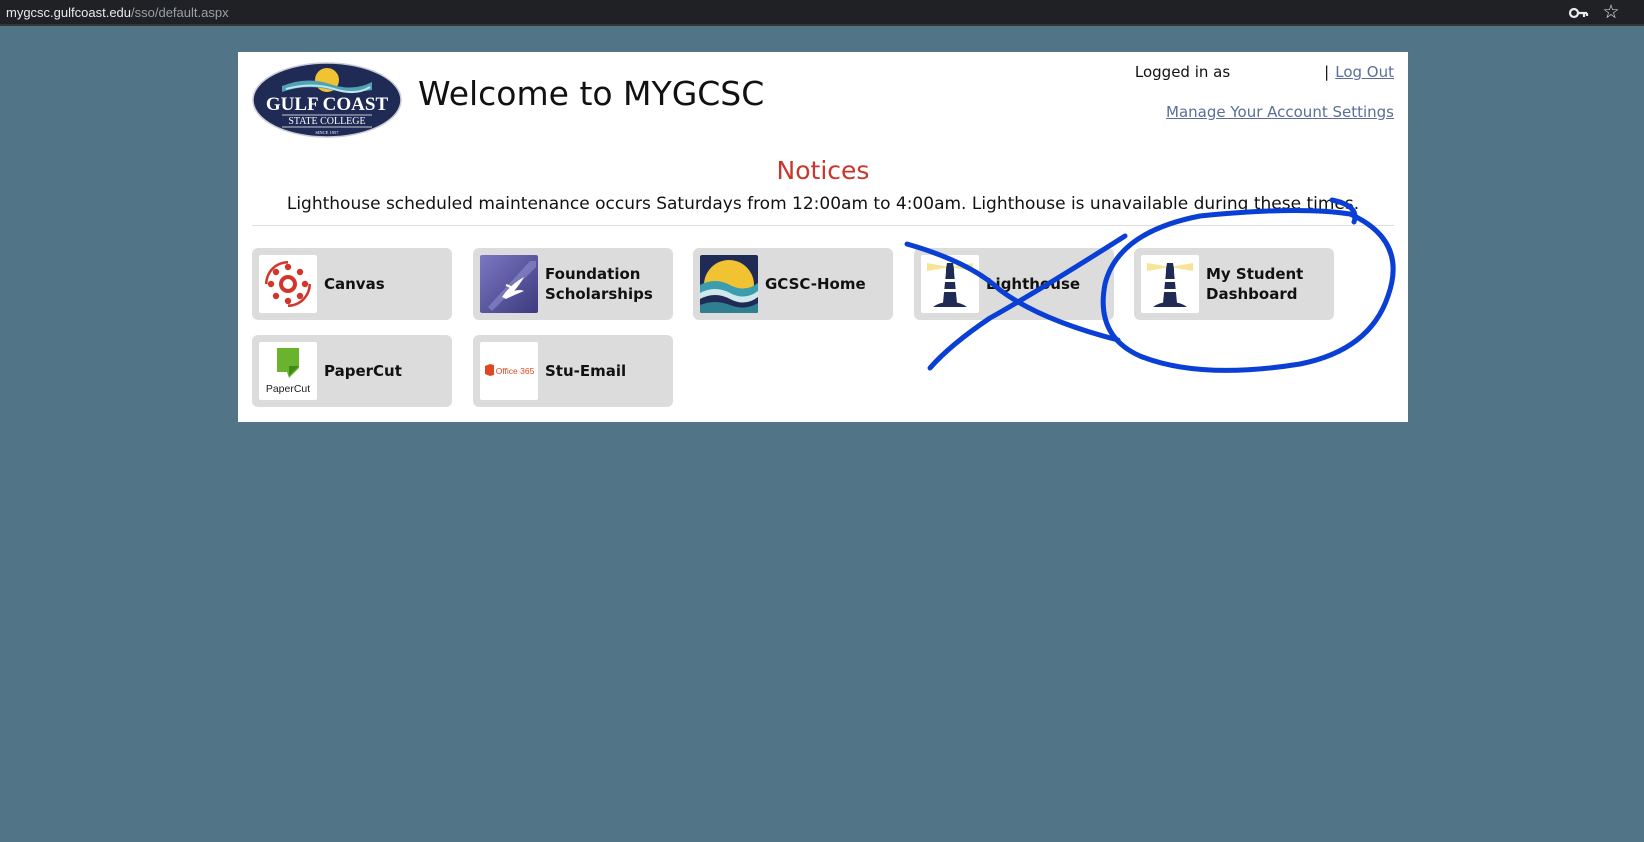 The height and width of the screenshot is (842, 1644). What do you see at coordinates (591, 93) in the screenshot?
I see `page-title: Welcome to MYGCSC` at bounding box center [591, 93].